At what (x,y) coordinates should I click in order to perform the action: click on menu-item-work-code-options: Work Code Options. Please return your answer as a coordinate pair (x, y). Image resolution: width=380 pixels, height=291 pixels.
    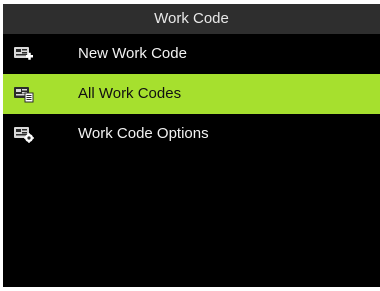
    Looking at the image, I should click on (191, 134).